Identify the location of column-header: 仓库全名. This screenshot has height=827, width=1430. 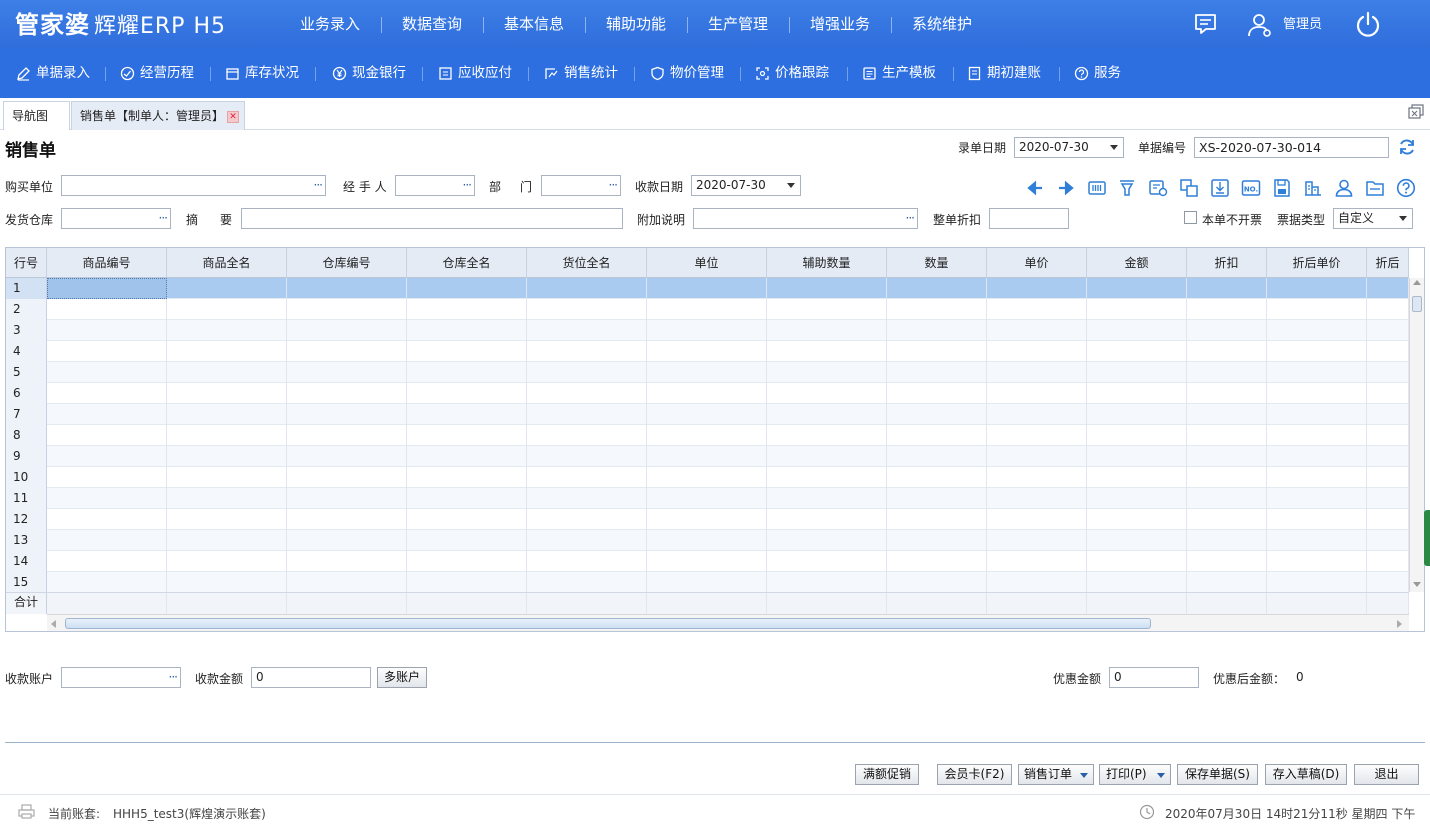
(467, 263).